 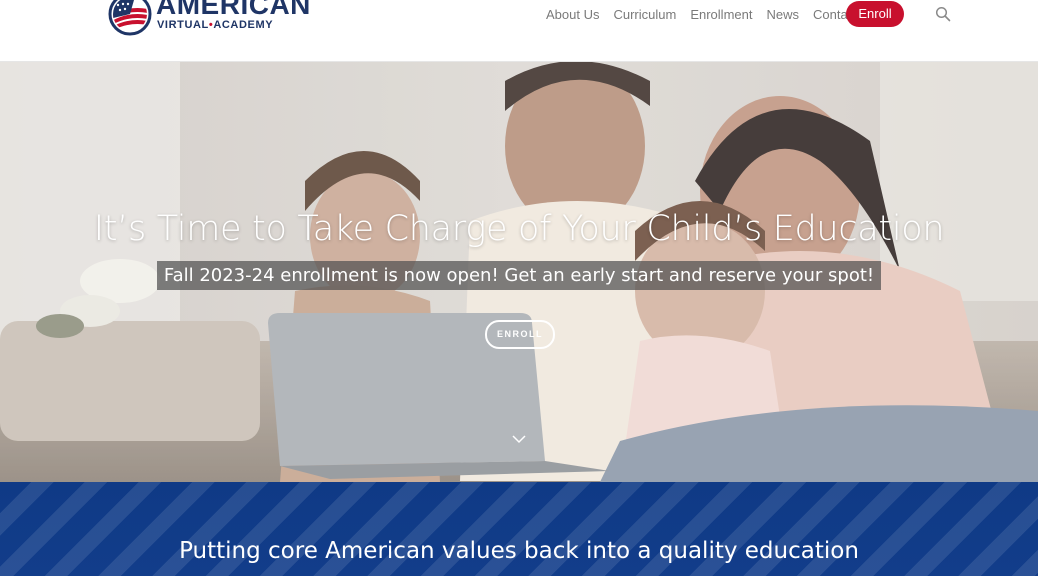 I want to click on enroll-button: Enroll, so click(x=875, y=14).